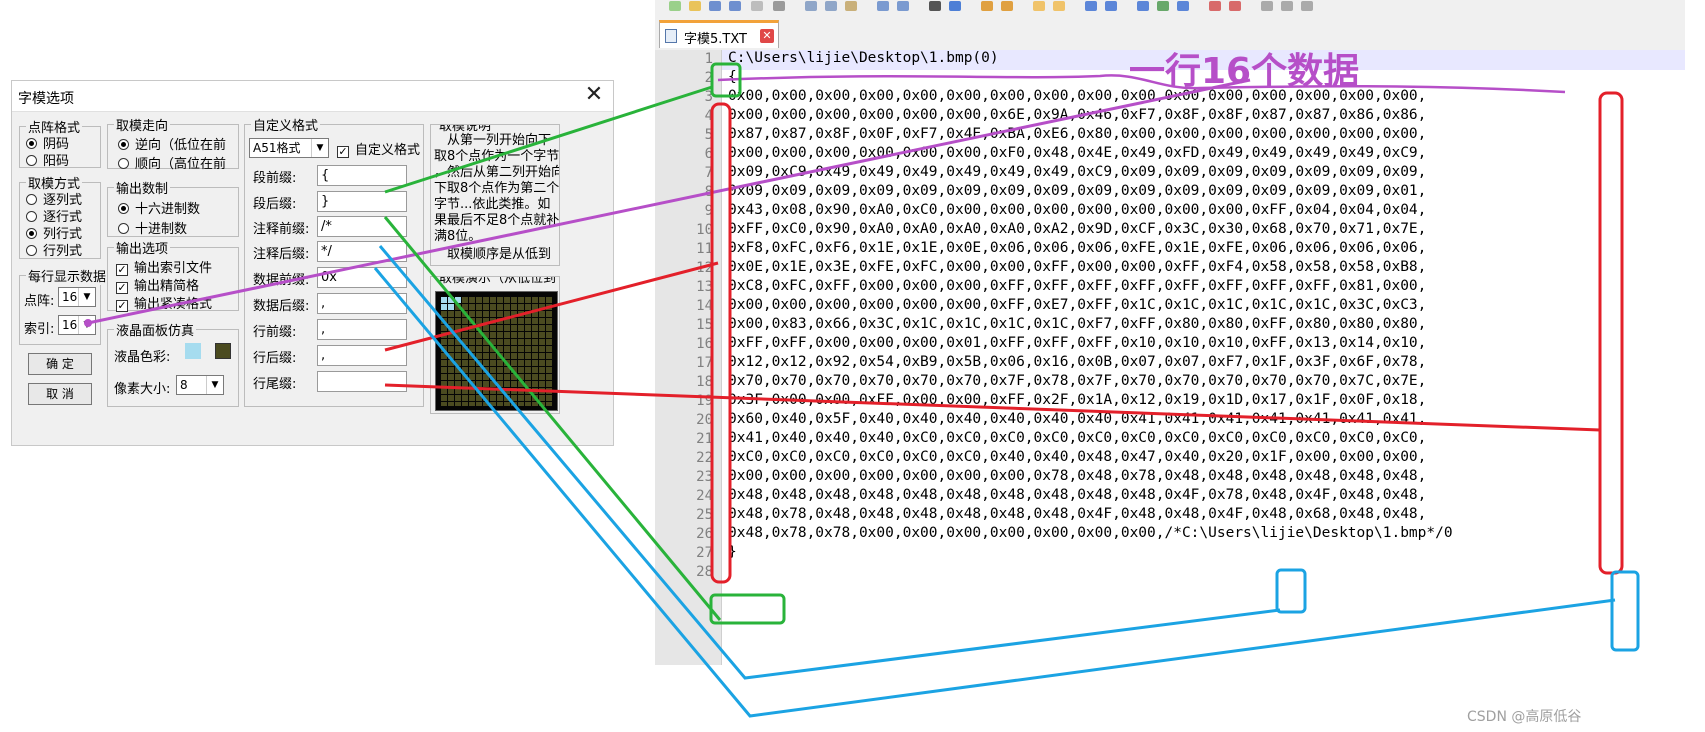 Image resolution: width=1705 pixels, height=732 pixels. What do you see at coordinates (1244, 71) in the screenshot?
I see `annotation-title: 一行16个数据` at bounding box center [1244, 71].